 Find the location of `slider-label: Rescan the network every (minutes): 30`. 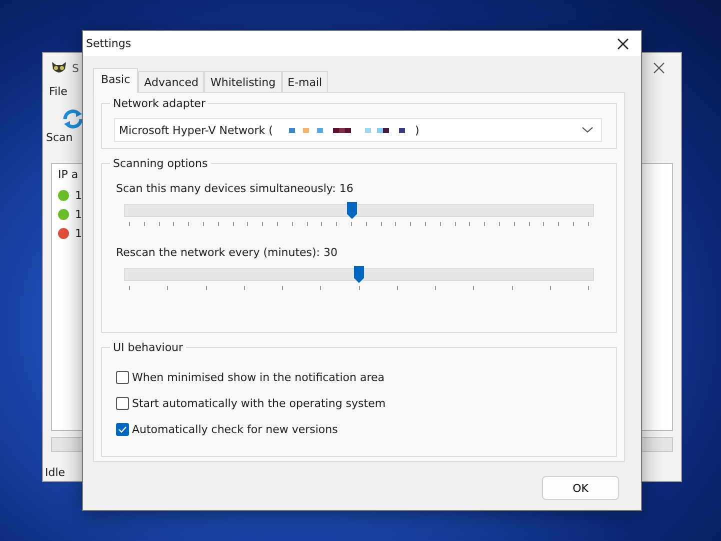

slider-label: Rescan the network every (minutes): 30 is located at coordinates (227, 253).